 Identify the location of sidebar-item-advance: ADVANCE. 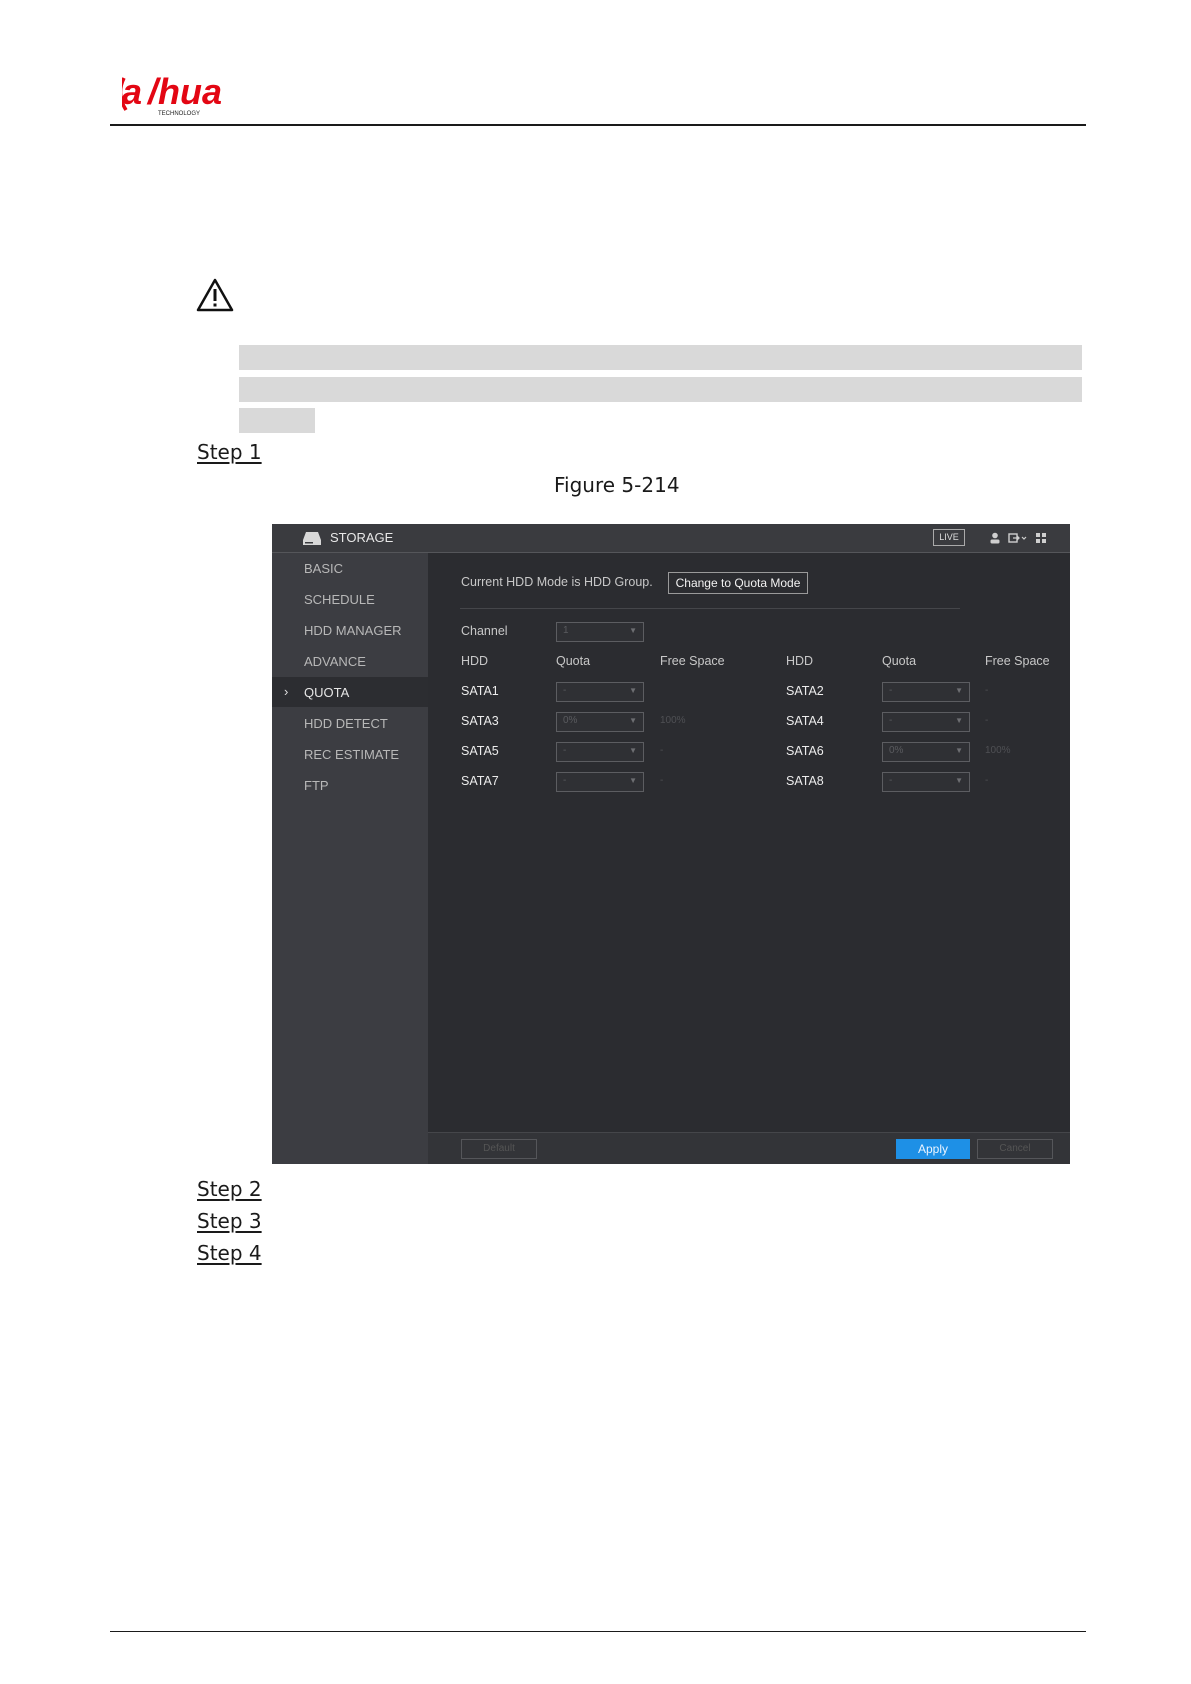
(335, 661).